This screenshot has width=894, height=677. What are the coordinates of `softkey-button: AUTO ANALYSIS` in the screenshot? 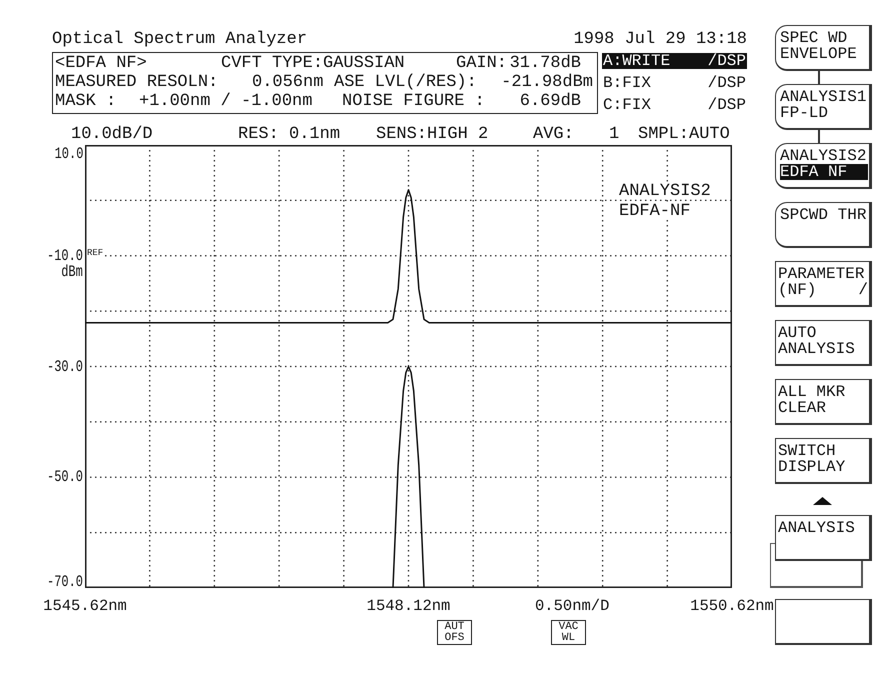 It's located at (823, 343).